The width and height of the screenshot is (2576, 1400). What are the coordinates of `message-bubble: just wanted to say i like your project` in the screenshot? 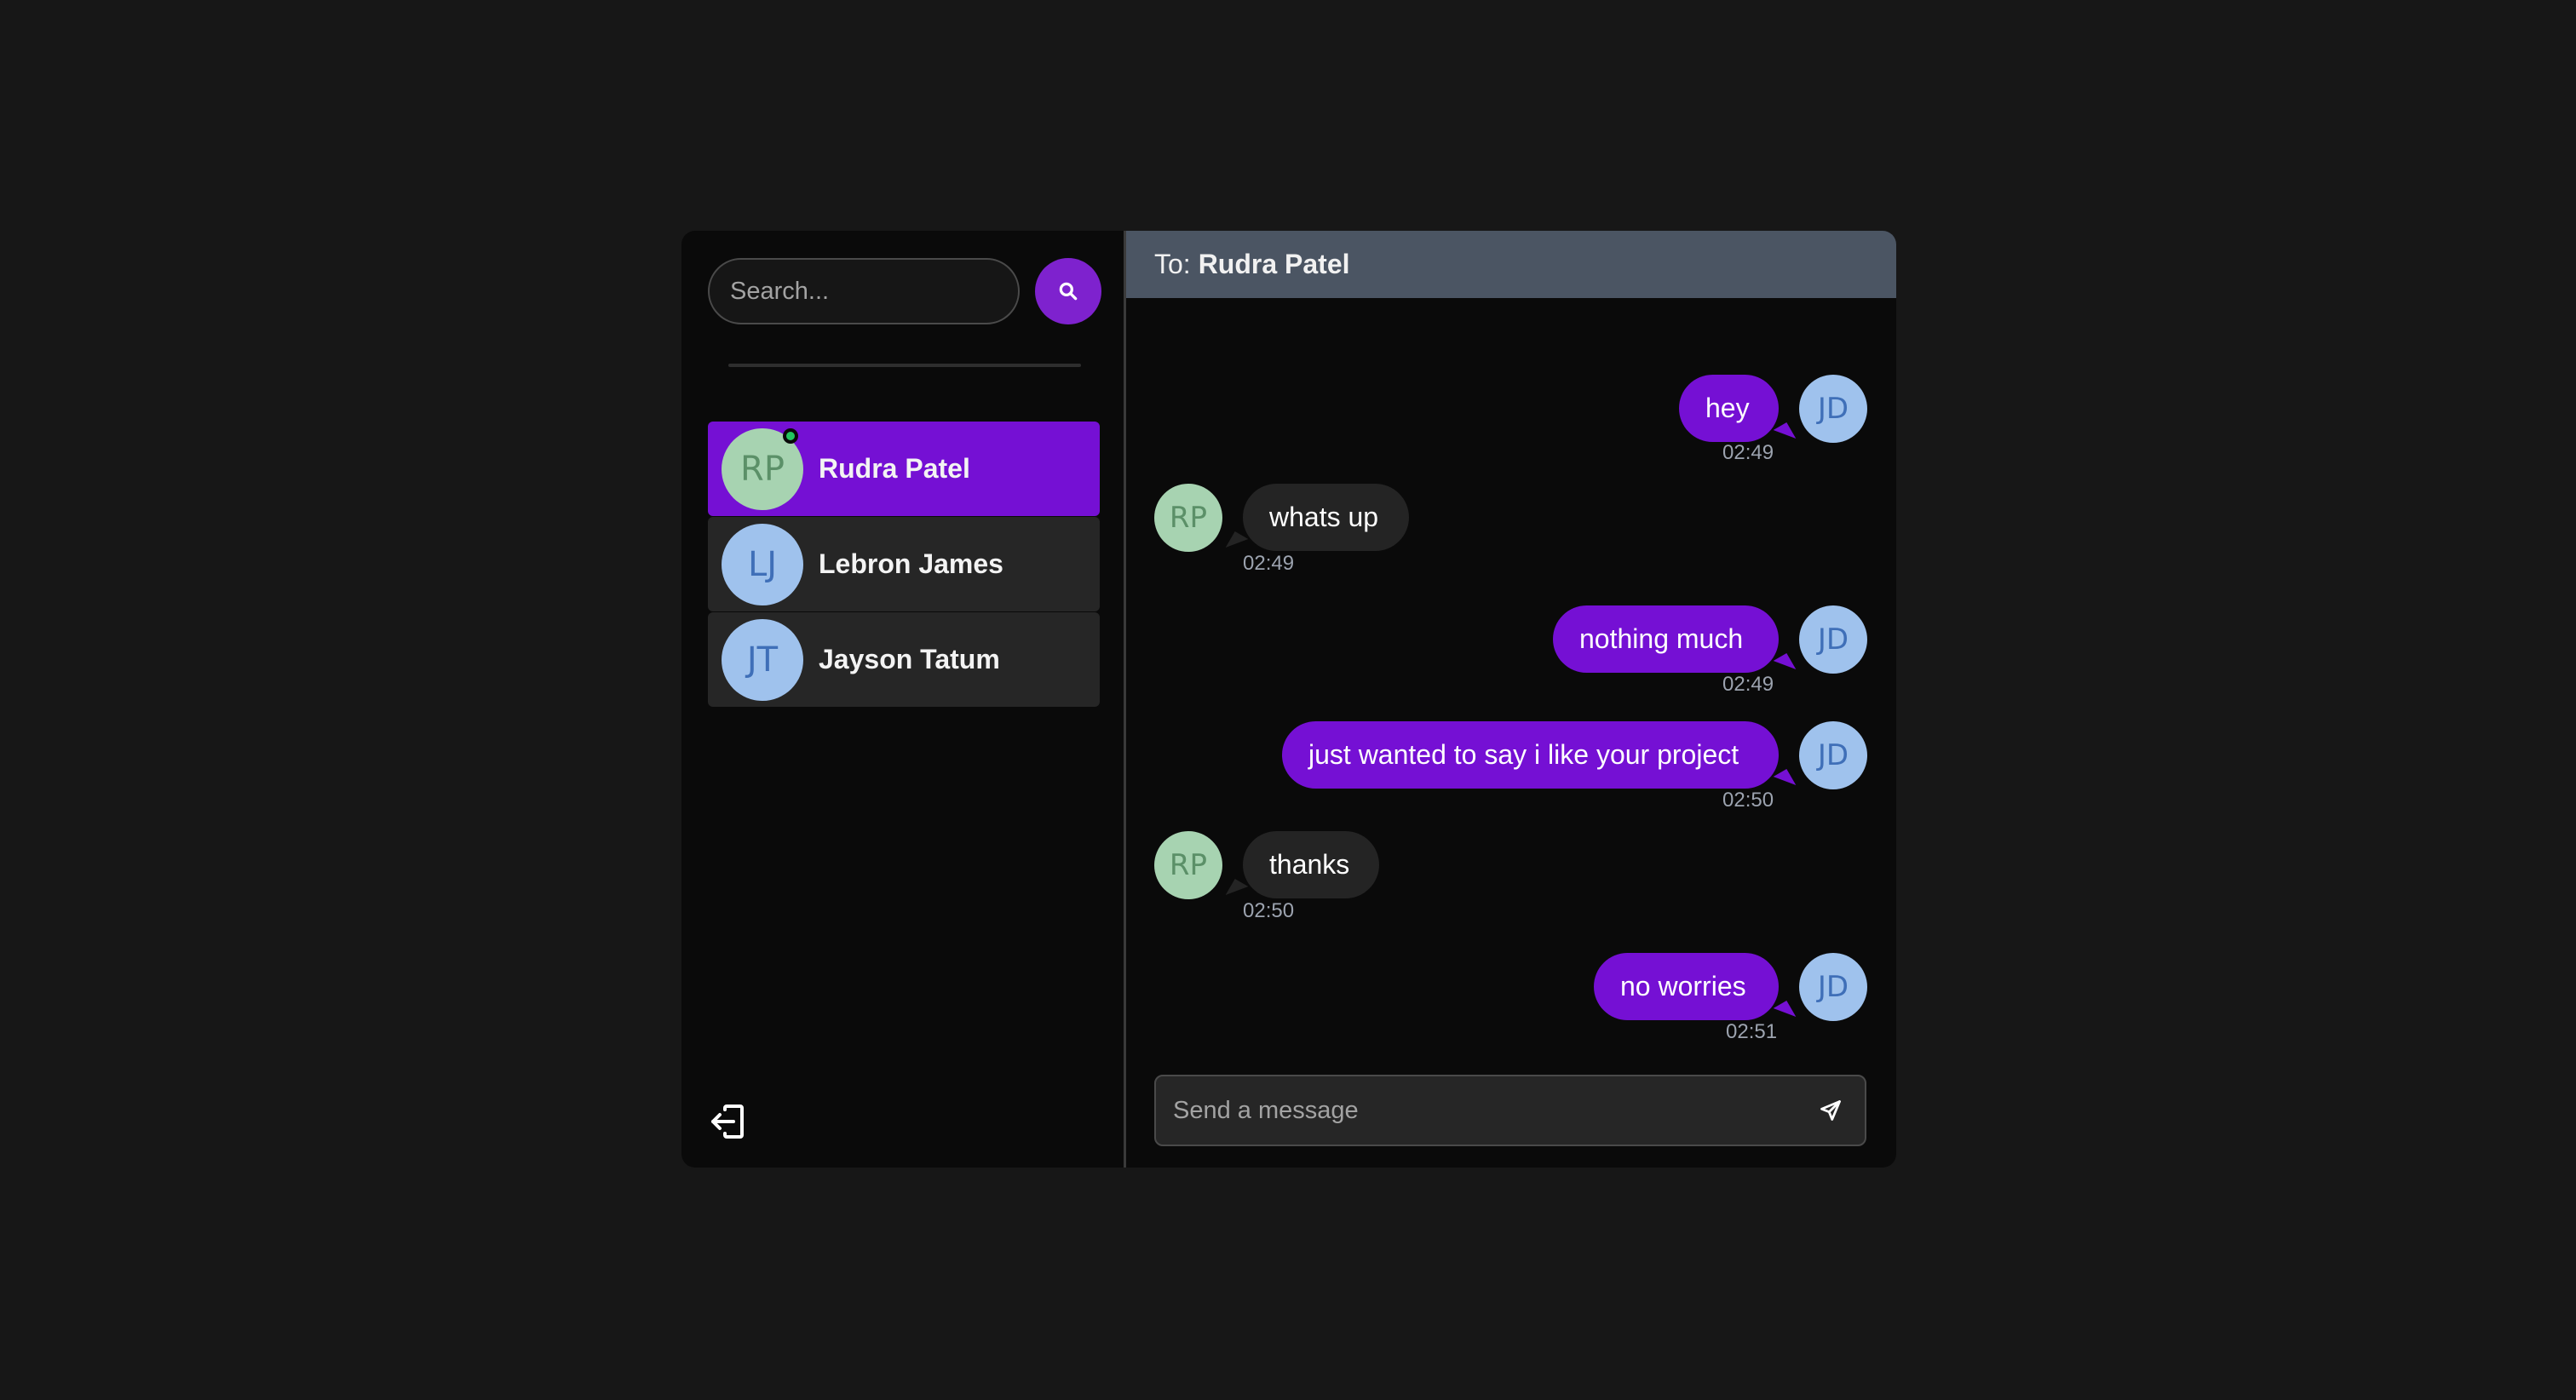 It's located at (1531, 755).